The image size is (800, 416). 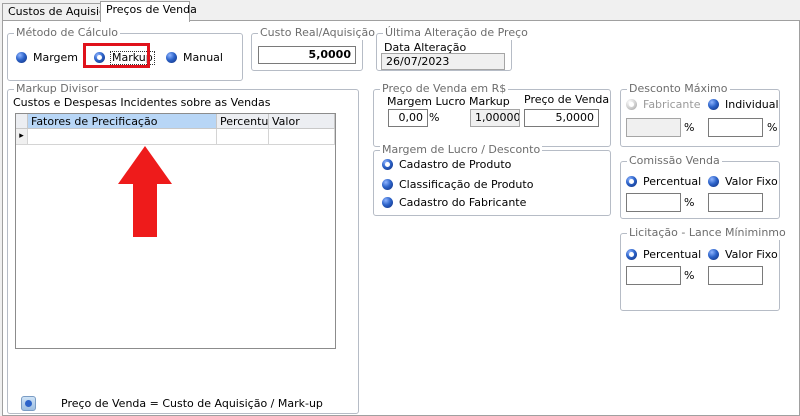 I want to click on radio-comissao-percentual-label: Percentual, so click(x=672, y=181).